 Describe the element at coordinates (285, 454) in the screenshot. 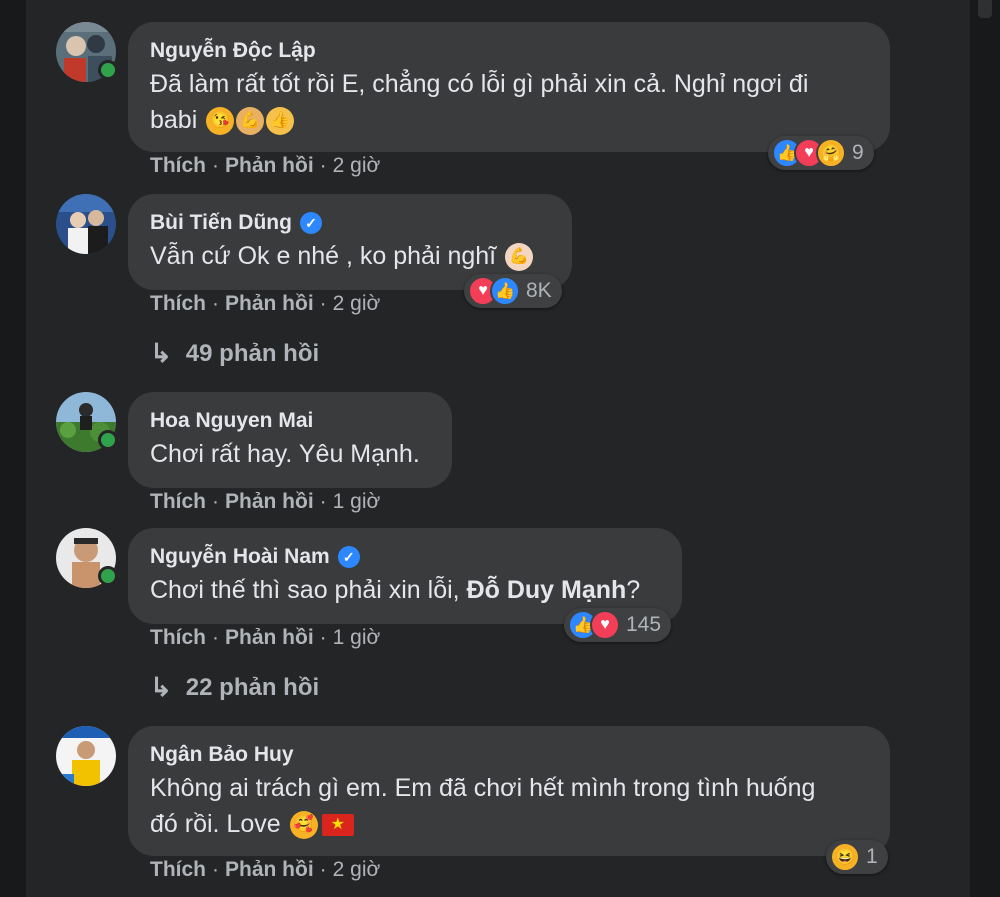

I see `comment-text: Chơi rất hay. Yêu Mạnh.` at that location.